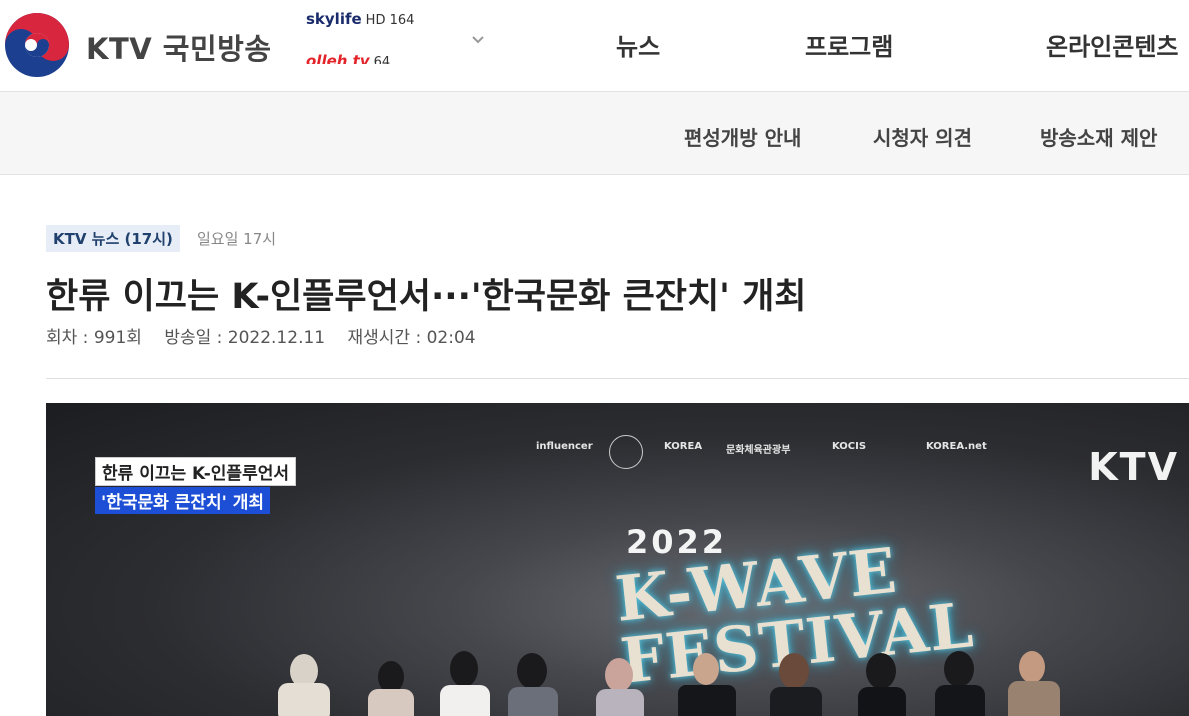 The width and height of the screenshot is (1189, 716). Describe the element at coordinates (626, 452) in the screenshot. I see `sponsor-seal-icon` at that location.